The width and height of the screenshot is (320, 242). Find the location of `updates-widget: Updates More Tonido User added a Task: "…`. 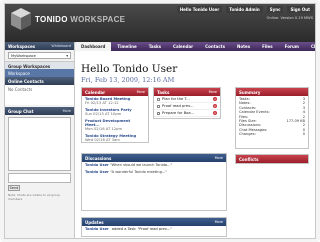

updates-widget: Updates More Tonido User added a Task: "… is located at coordinates (154, 227).